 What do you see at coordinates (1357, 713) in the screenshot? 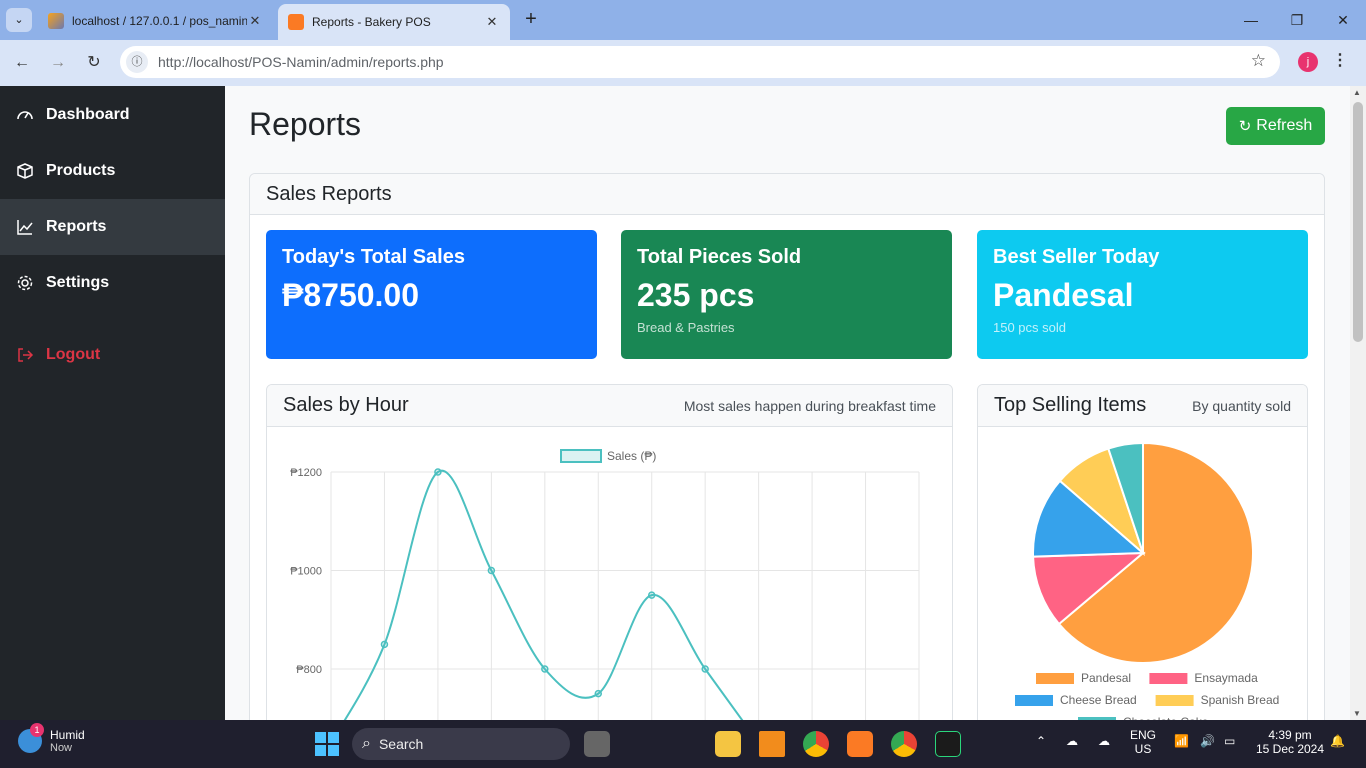
I see `scroll-down-arrow: ▼` at bounding box center [1357, 713].